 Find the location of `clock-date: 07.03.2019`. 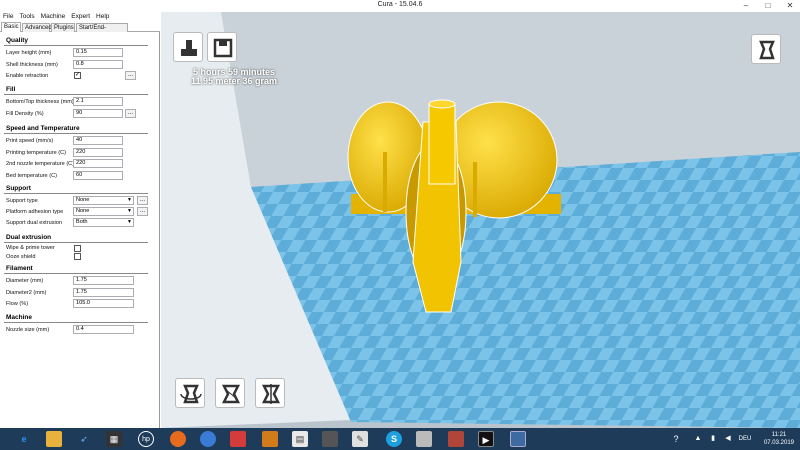

clock-date: 07.03.2019 is located at coordinates (778, 443).